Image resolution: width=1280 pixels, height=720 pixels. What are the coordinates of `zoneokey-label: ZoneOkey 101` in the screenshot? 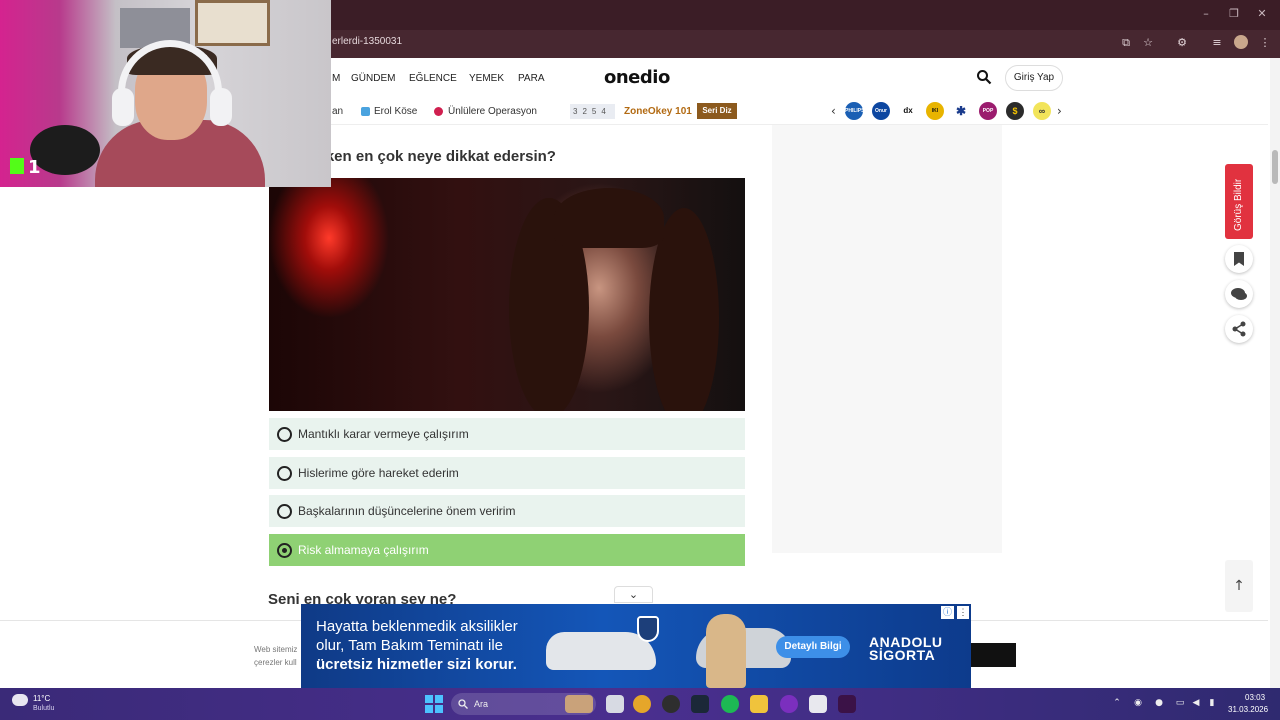 It's located at (658, 111).